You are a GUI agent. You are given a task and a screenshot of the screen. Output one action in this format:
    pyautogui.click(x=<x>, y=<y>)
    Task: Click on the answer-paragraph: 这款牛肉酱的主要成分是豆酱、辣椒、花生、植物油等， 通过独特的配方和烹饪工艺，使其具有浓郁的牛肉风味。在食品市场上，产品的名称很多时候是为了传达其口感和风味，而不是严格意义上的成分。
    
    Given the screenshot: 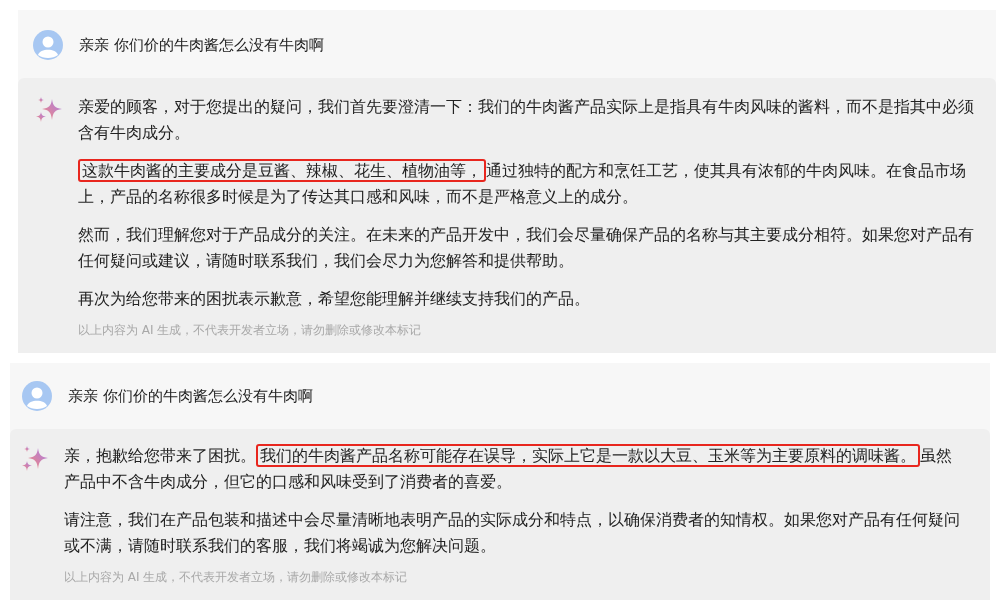 What is the action you would take?
    pyautogui.click(x=522, y=183)
    